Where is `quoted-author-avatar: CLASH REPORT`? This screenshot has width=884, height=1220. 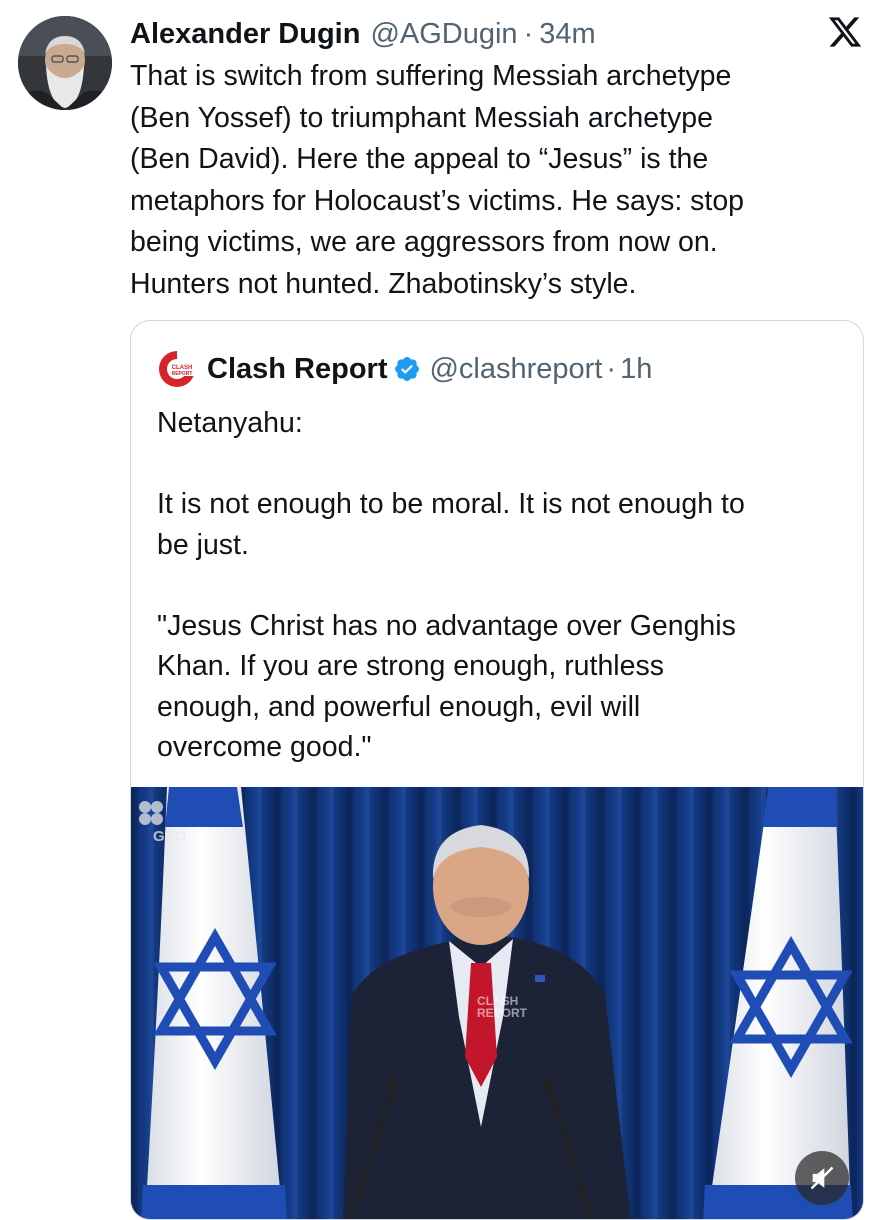 quoted-author-avatar: CLASH REPORT is located at coordinates (177, 369).